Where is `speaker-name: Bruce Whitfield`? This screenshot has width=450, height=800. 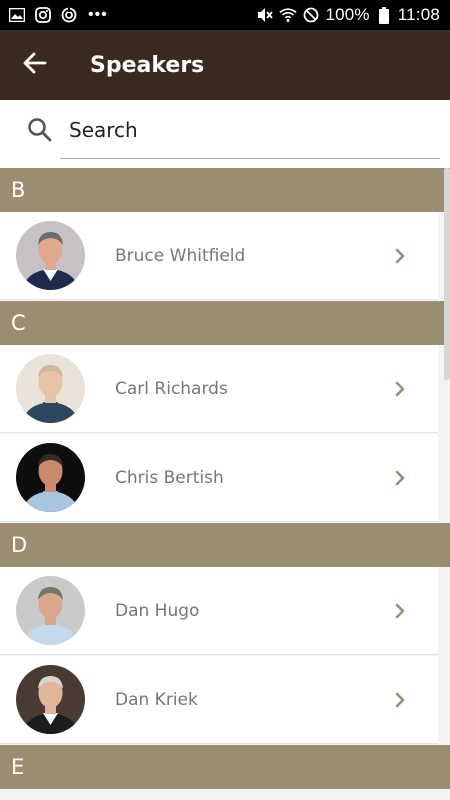 speaker-name: Bruce Whitfield is located at coordinates (180, 255).